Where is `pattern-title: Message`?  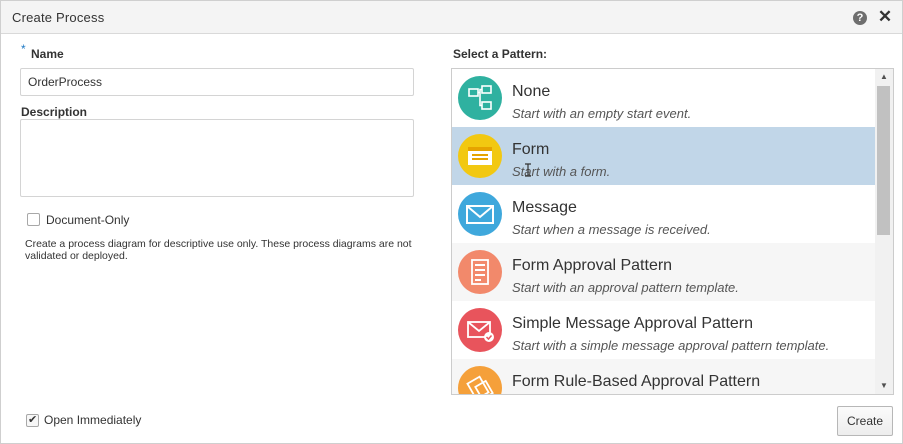
pattern-title: Message is located at coordinates (544, 207).